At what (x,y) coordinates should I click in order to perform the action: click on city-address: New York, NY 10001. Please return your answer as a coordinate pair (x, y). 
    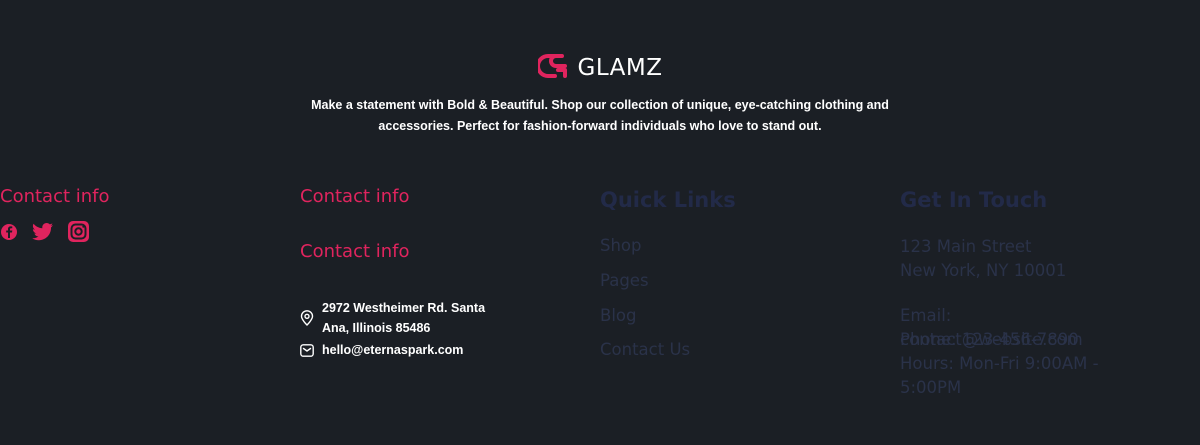
    Looking at the image, I should click on (983, 270).